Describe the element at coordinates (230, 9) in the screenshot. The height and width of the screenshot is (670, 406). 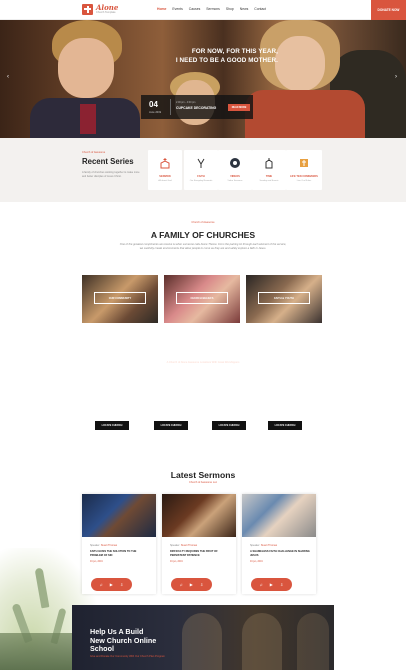
I see `nav-item-shop: Shop` at that location.